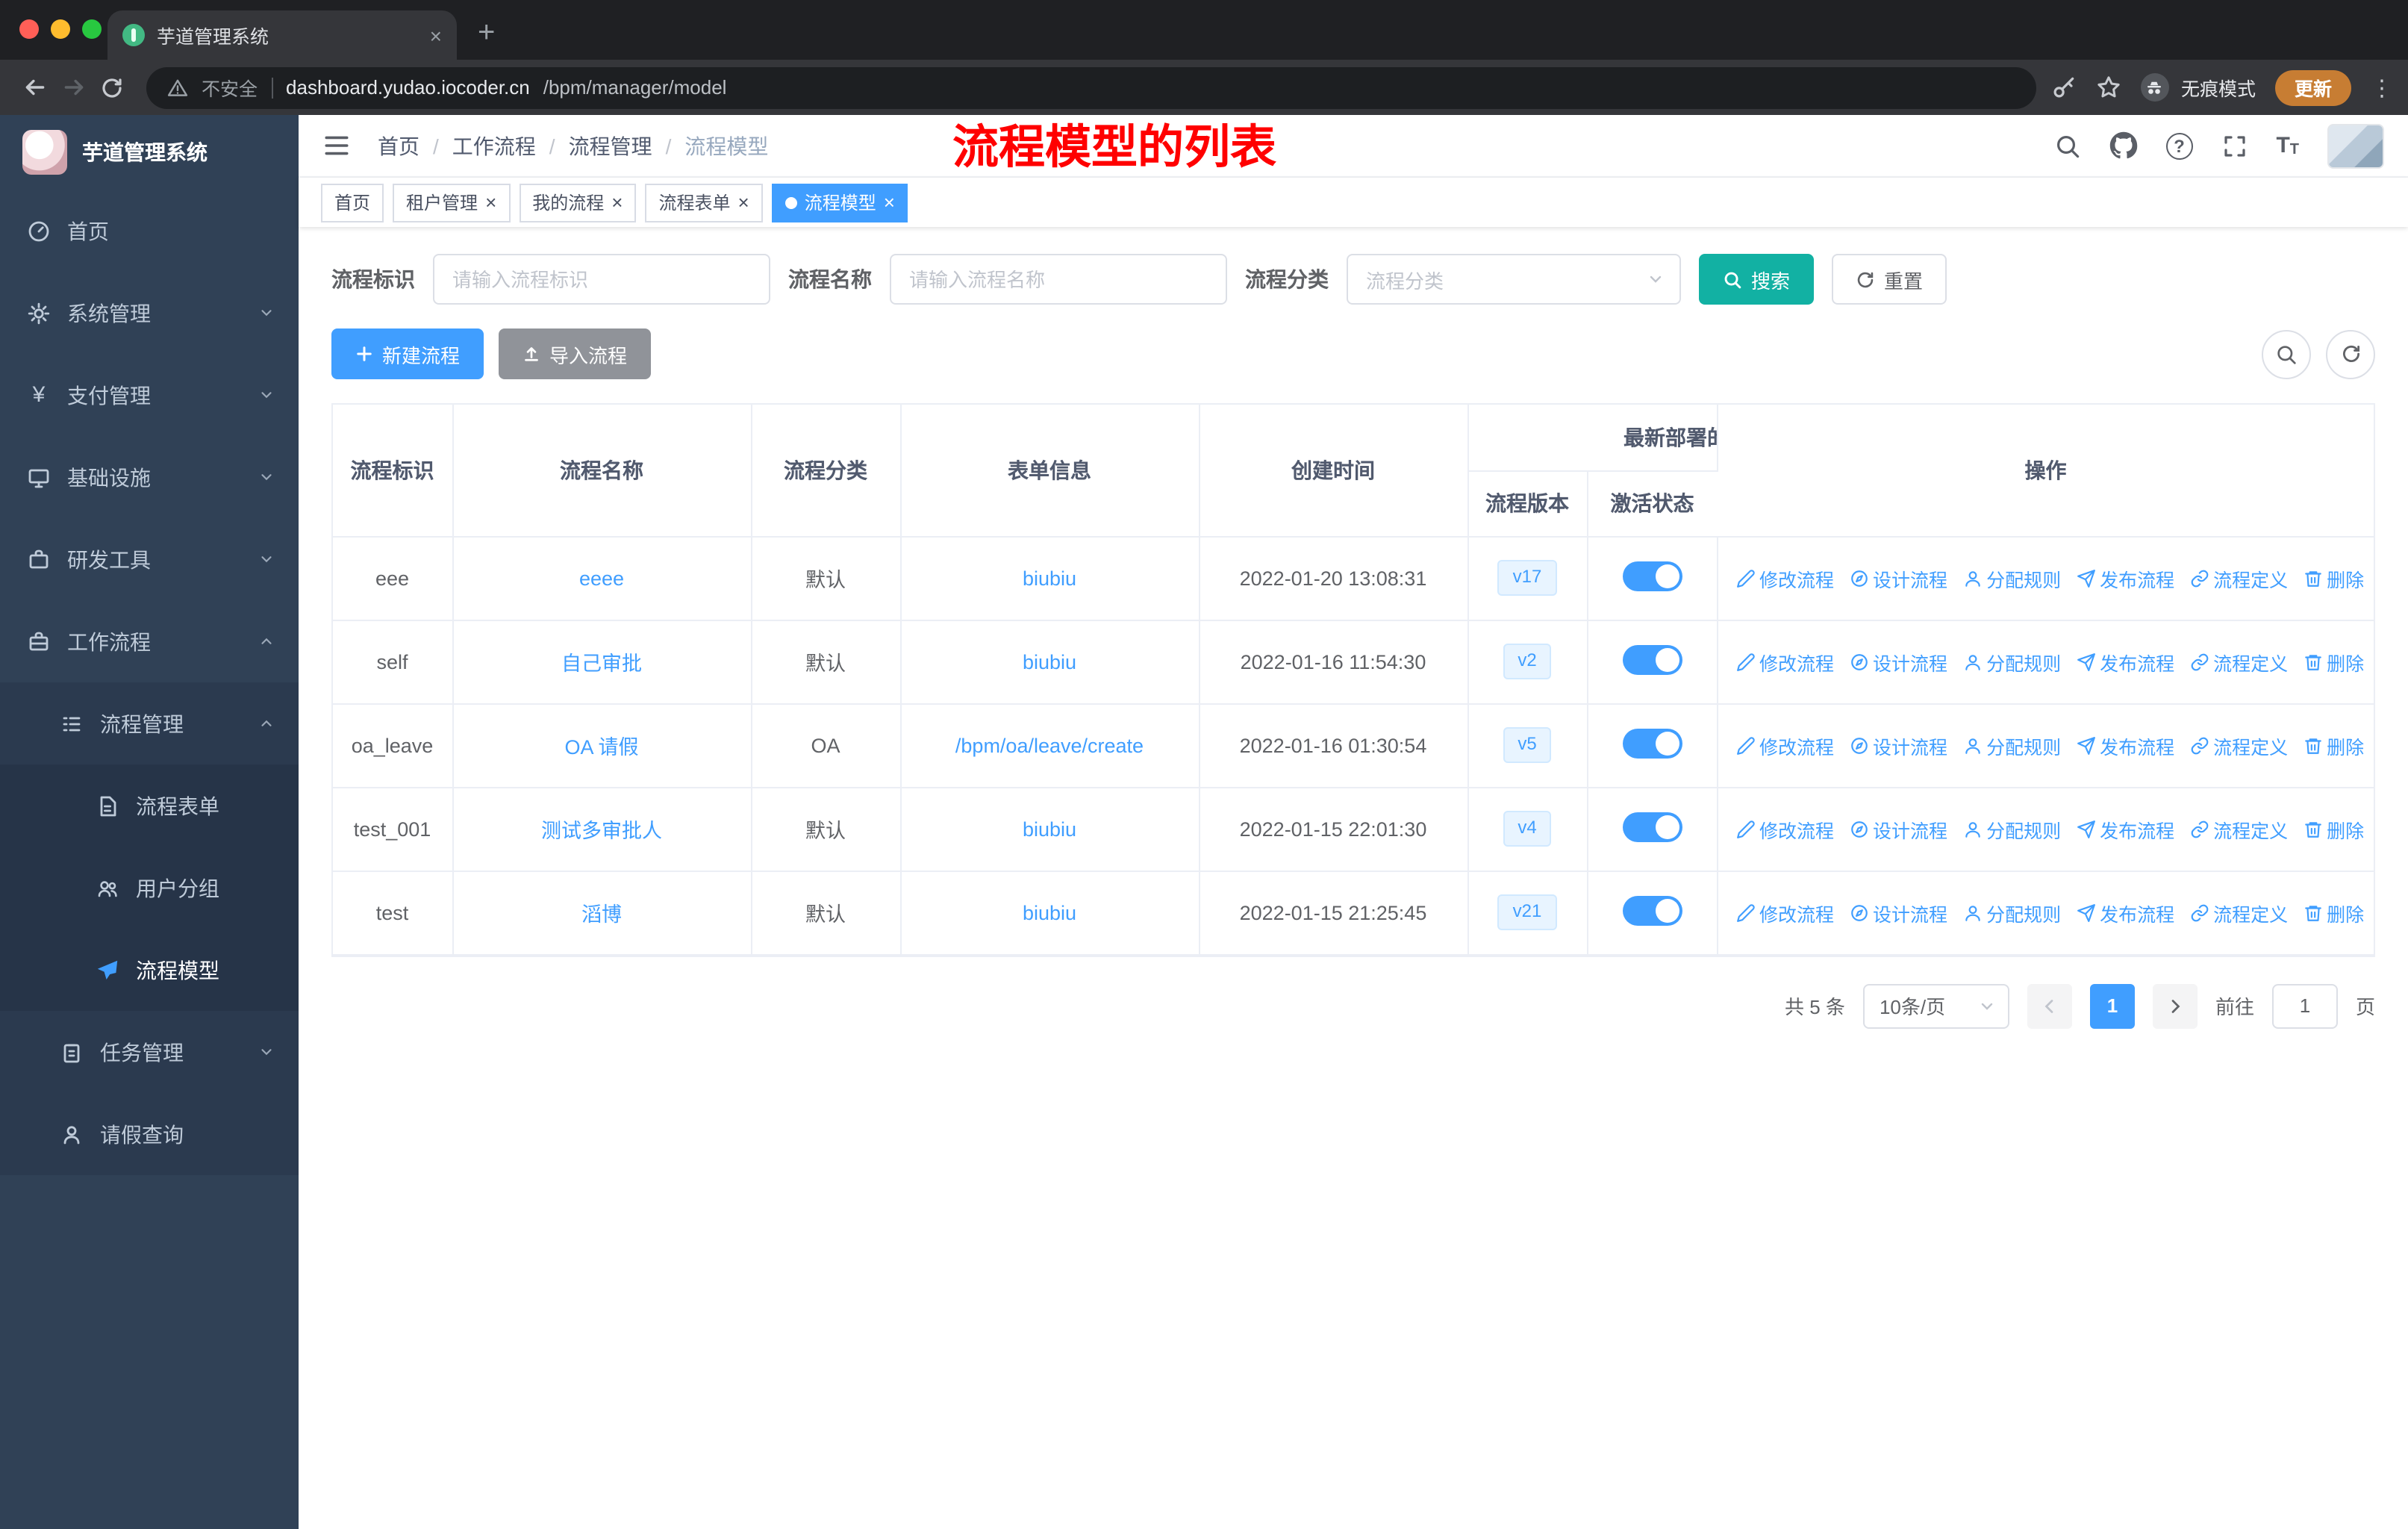 The height and width of the screenshot is (1529, 2408). I want to click on version-badge: v4, so click(1527, 829).